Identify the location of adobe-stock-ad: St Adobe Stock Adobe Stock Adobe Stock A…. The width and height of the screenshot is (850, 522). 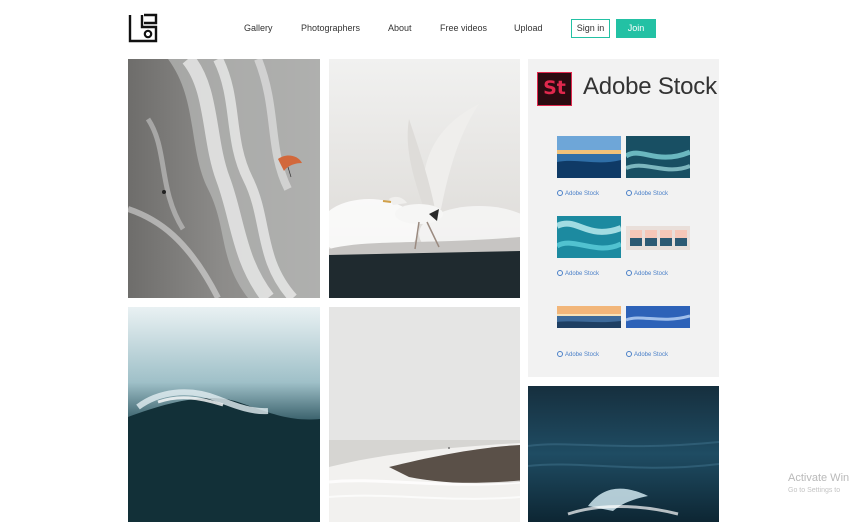
(623, 218).